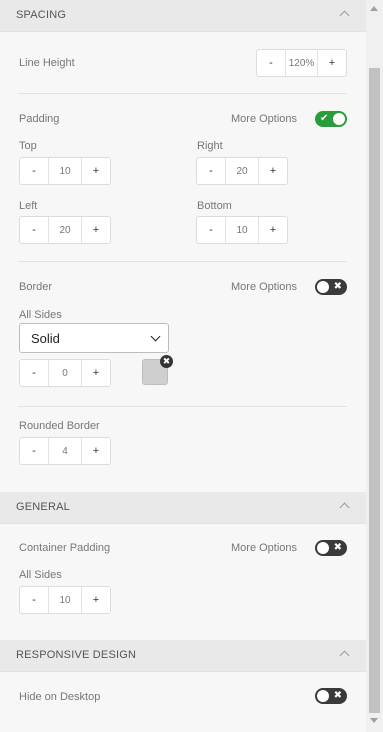  I want to click on line-height-value: 120%, so click(301, 63).